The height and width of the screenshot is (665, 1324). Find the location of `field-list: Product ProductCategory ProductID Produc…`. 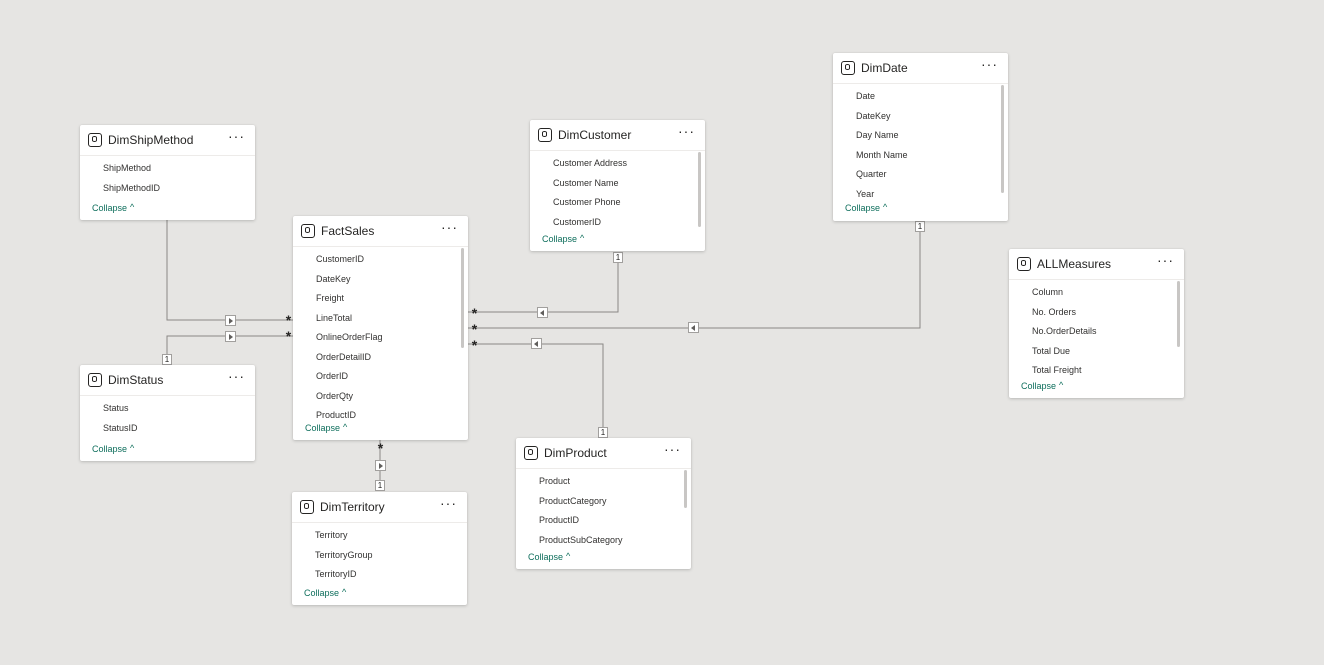

field-list: Product ProductCategory ProductID Produc… is located at coordinates (598, 511).